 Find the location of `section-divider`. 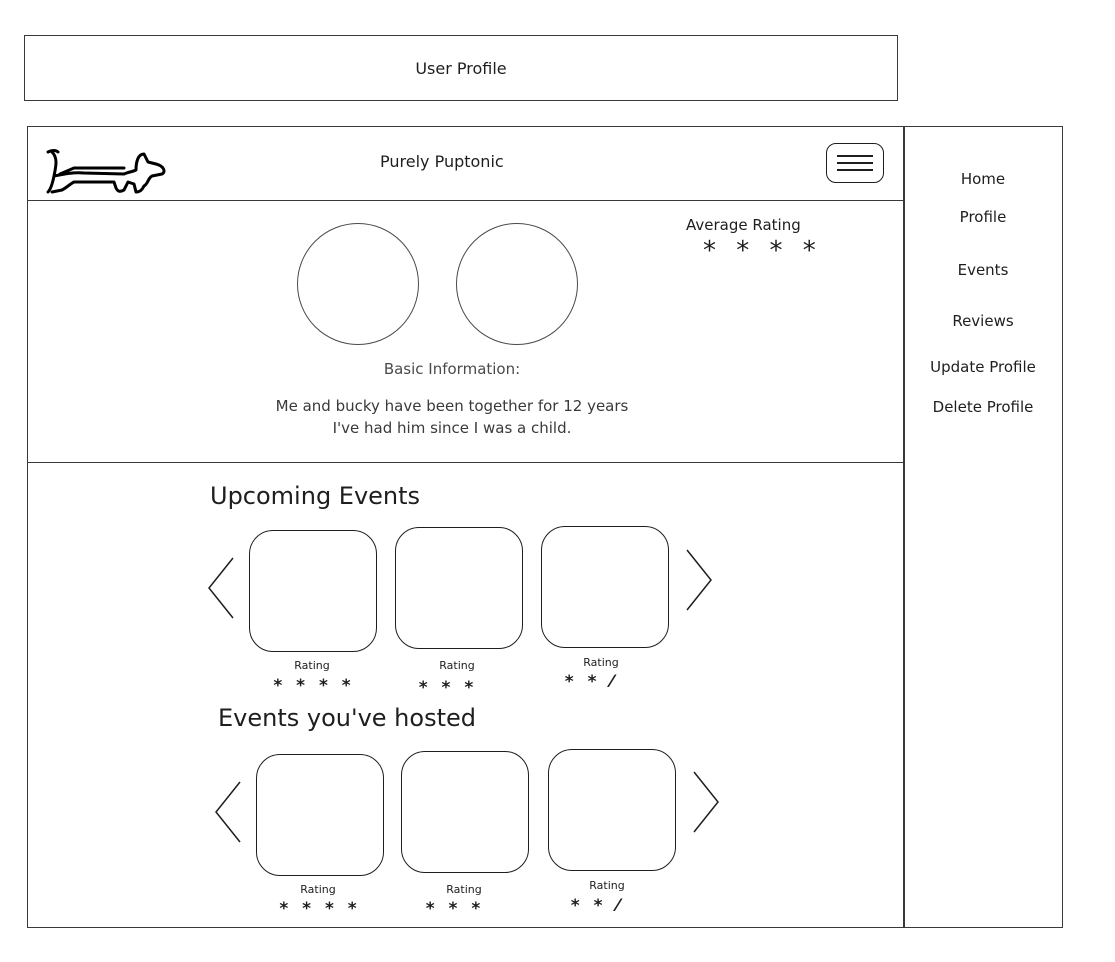

section-divider is located at coordinates (465, 462).